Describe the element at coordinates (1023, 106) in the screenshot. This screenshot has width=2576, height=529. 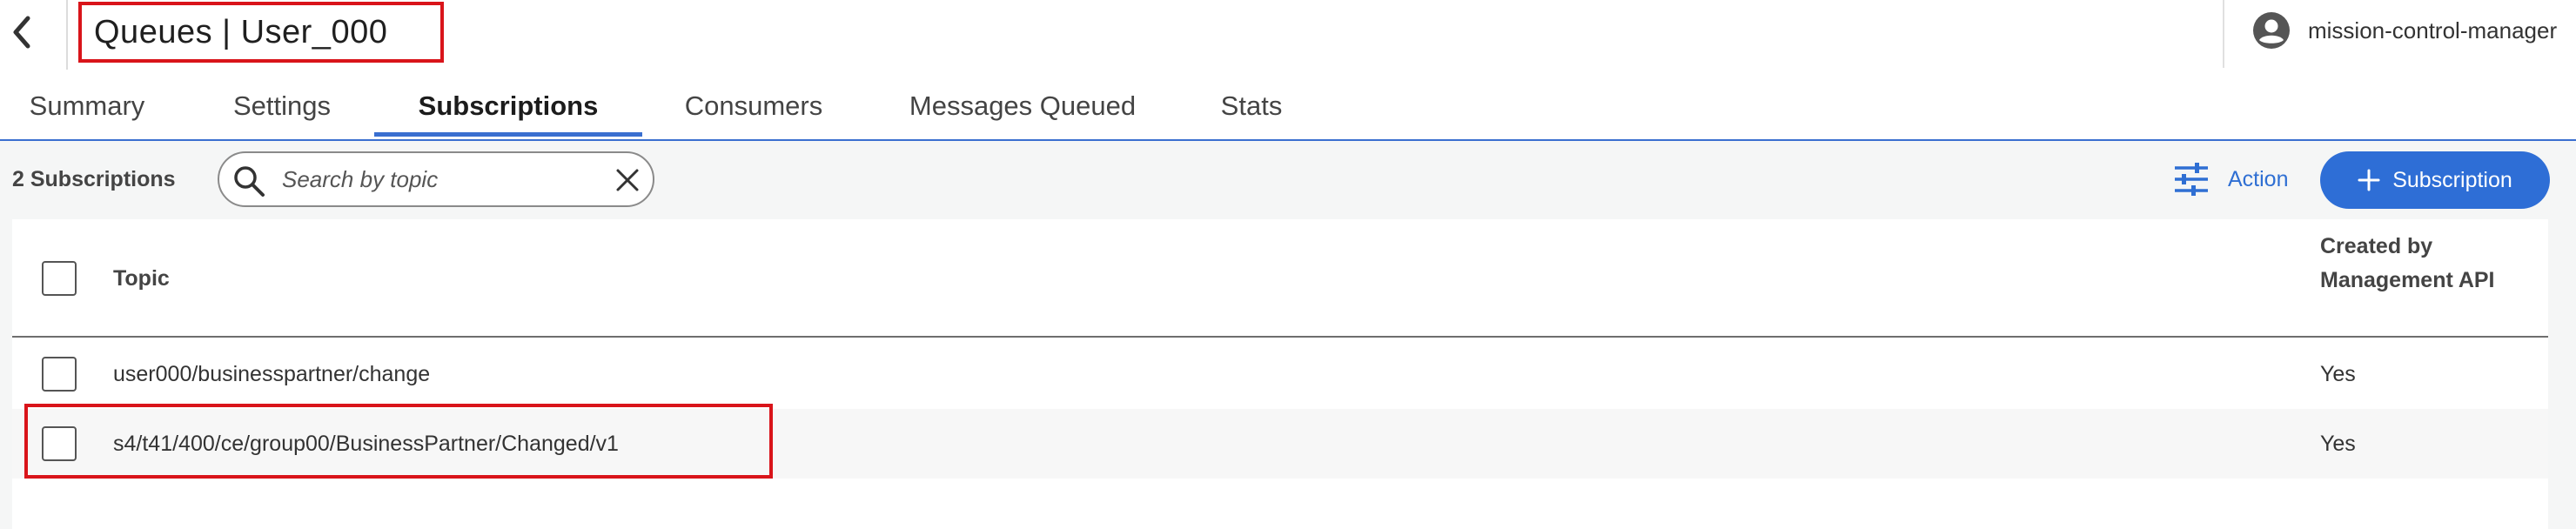
I see `tab-messages-queued: Messages Queued` at that location.